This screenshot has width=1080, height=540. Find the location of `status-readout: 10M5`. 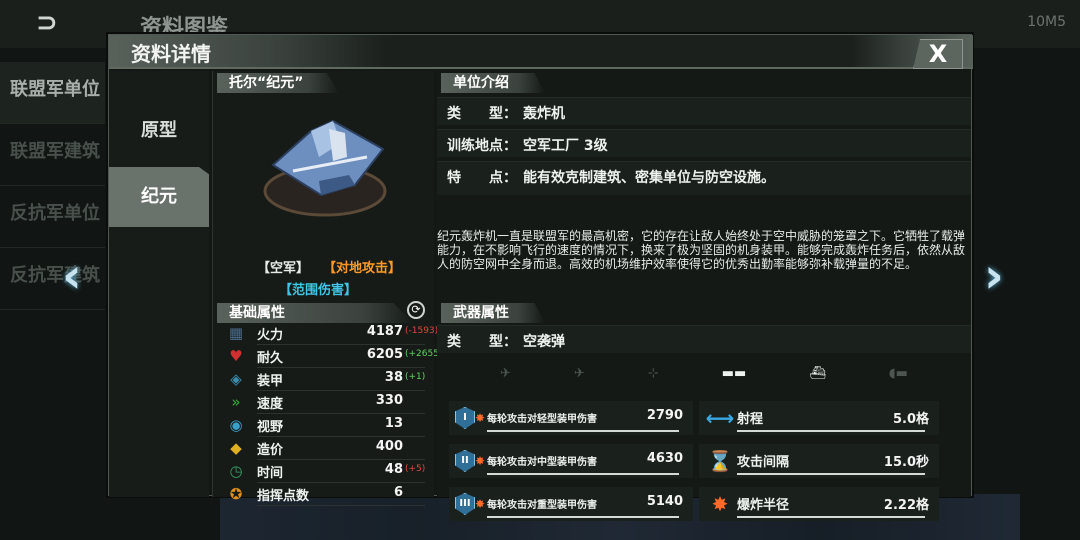

status-readout: 10M5 is located at coordinates (1046, 22).